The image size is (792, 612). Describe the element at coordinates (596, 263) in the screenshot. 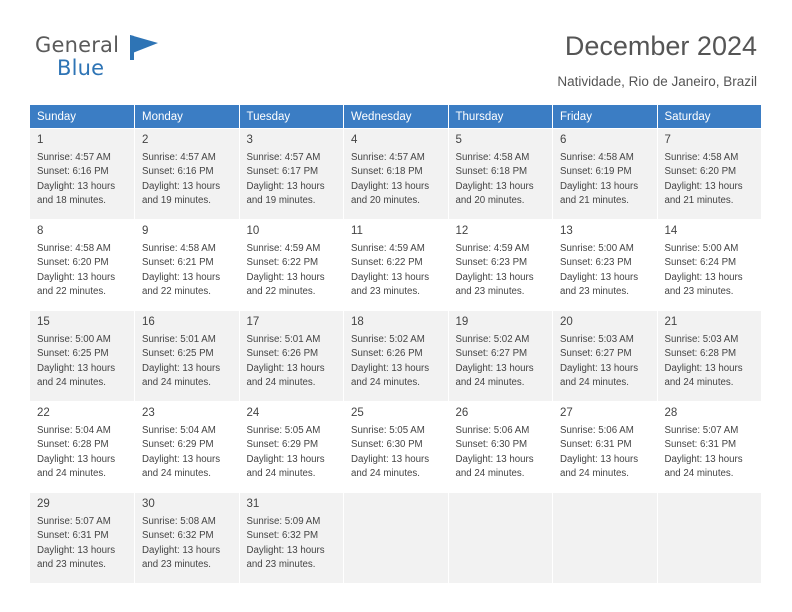

I see `sunset-text: Sunset: 6:23 PM` at that location.